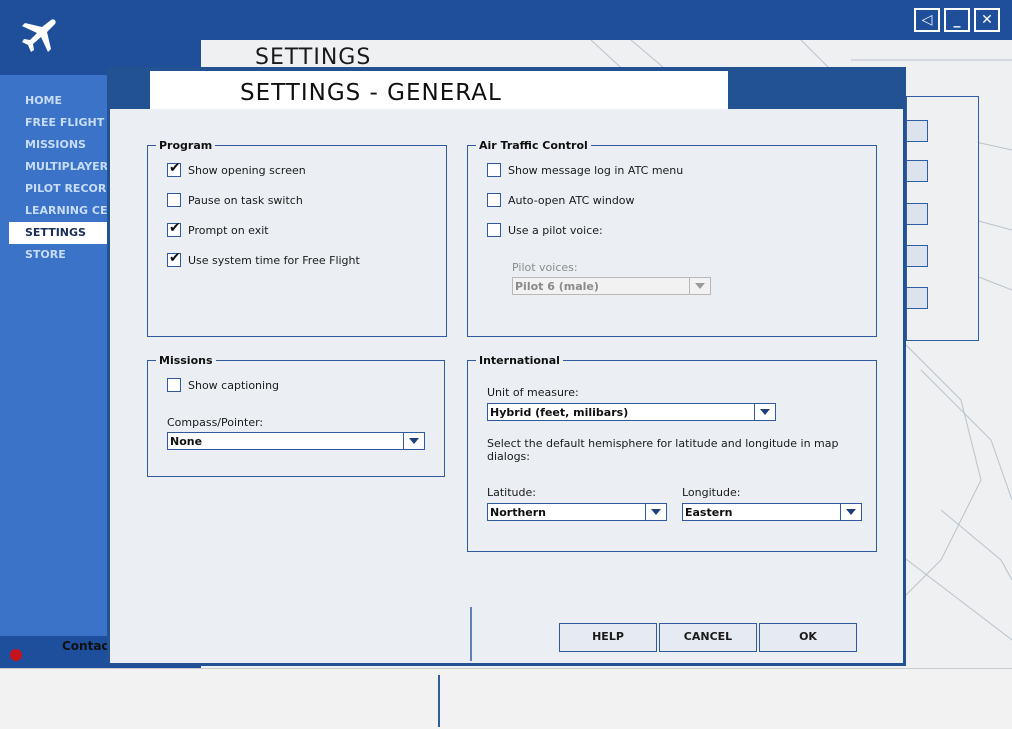 This screenshot has width=1012, height=729. What do you see at coordinates (371, 93) in the screenshot?
I see `dialog-title: SETTINGS - GENERAL` at bounding box center [371, 93].